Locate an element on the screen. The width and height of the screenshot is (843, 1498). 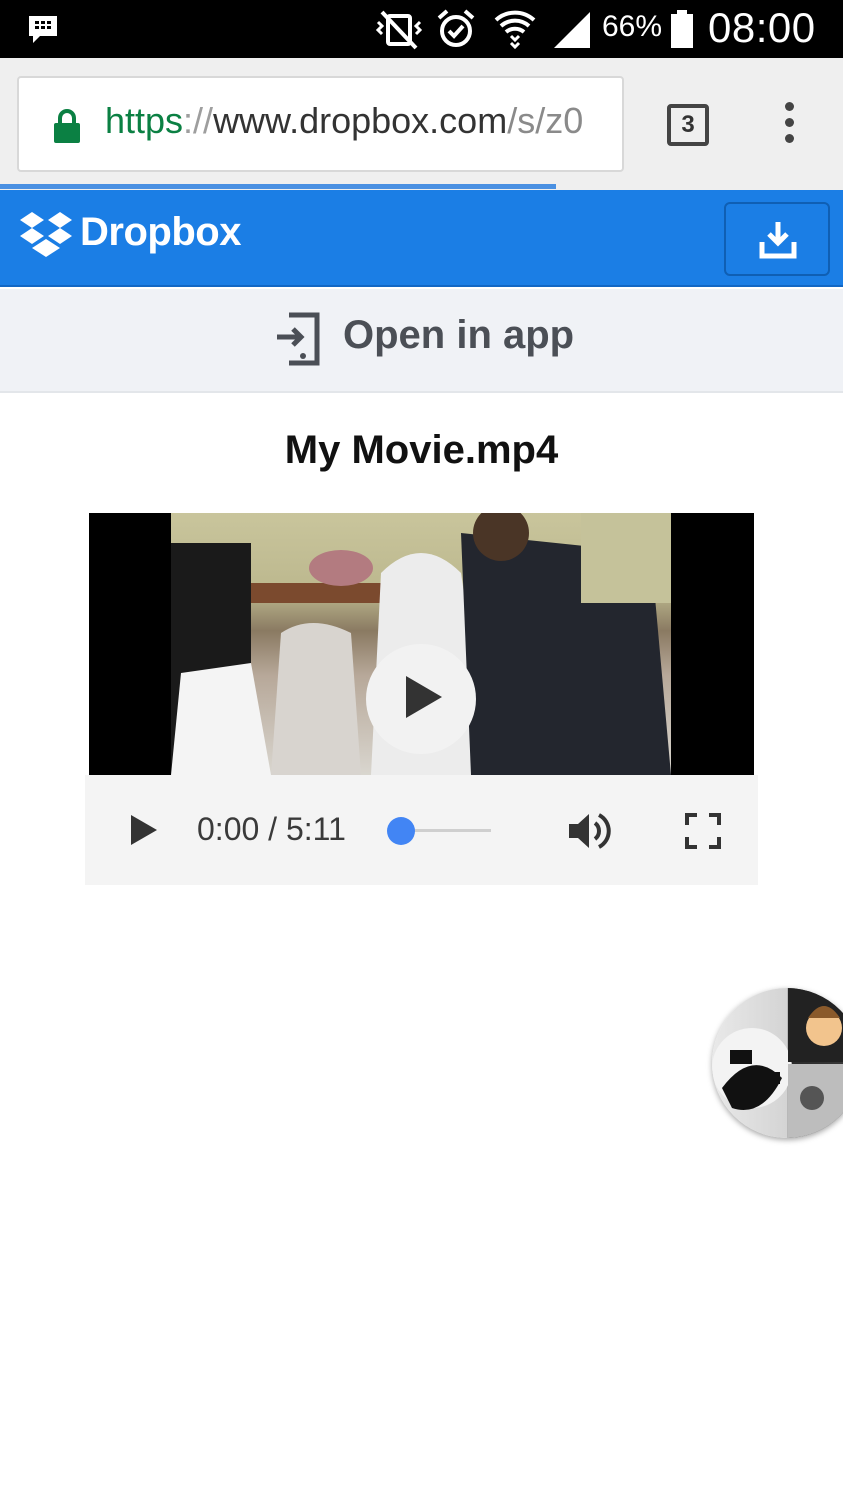
signal-icon is located at coordinates (572, 30).